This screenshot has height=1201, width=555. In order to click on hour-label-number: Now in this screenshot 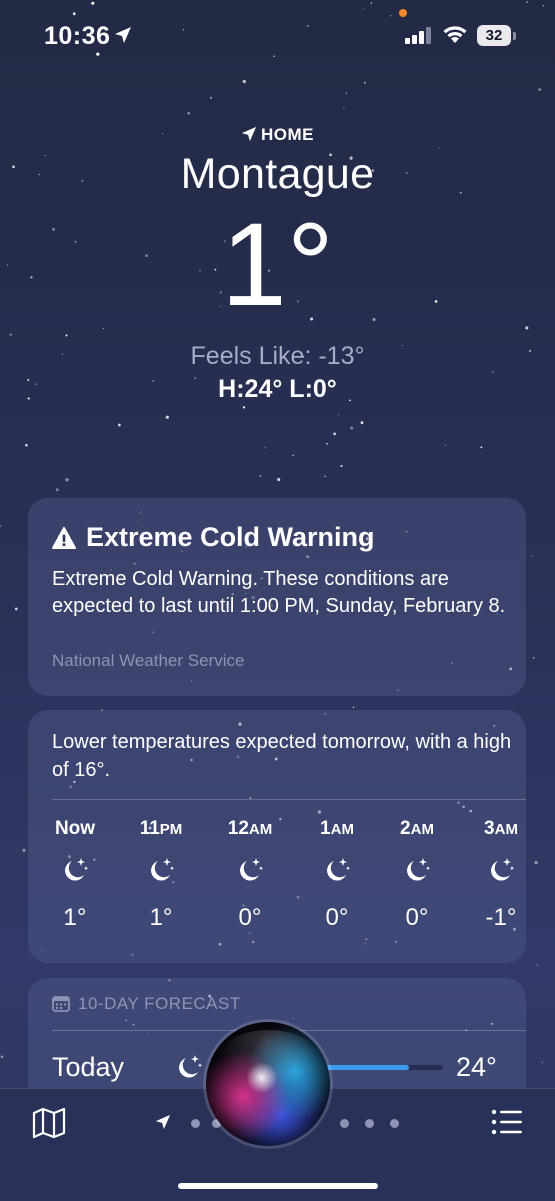, I will do `click(75, 828)`.